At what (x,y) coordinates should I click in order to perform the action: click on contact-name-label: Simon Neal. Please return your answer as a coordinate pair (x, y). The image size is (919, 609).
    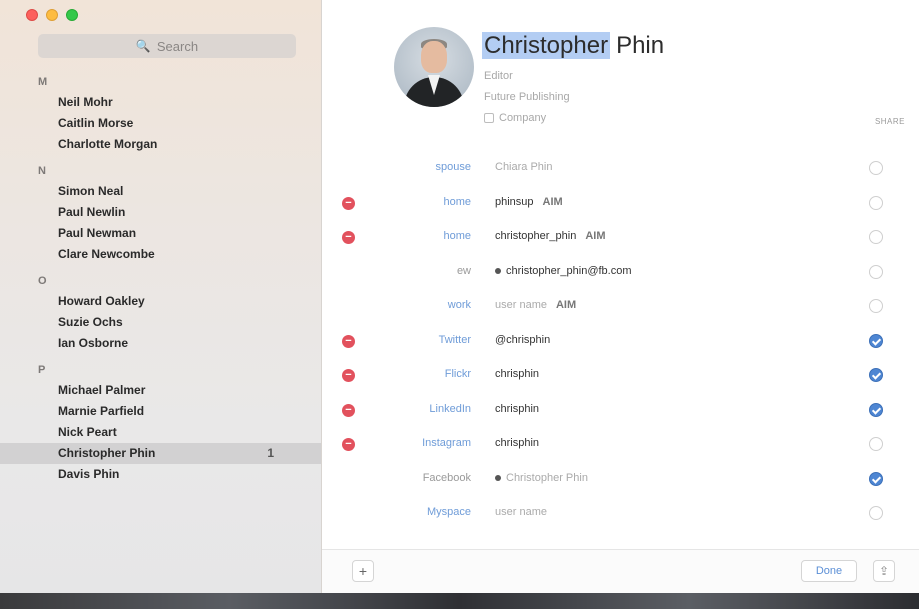
    Looking at the image, I should click on (91, 191).